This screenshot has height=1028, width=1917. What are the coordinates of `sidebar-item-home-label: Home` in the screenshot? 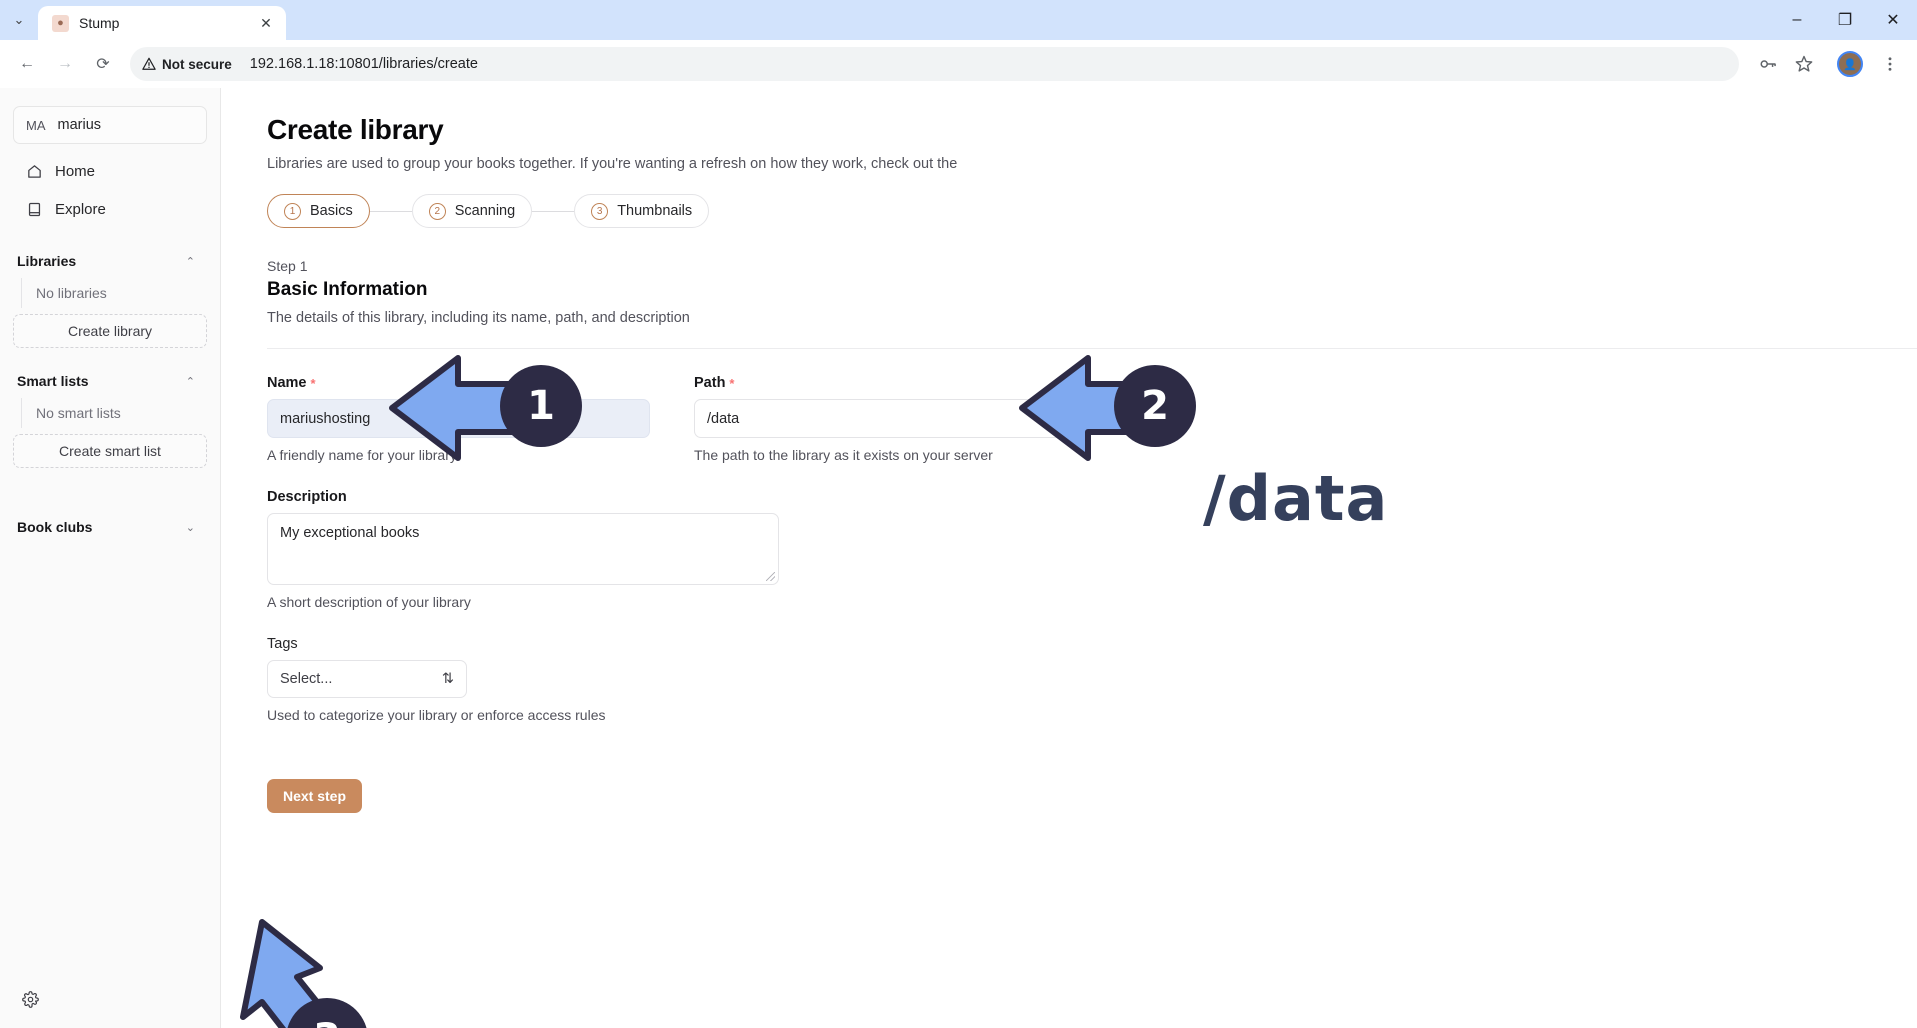 It's located at (75, 171).